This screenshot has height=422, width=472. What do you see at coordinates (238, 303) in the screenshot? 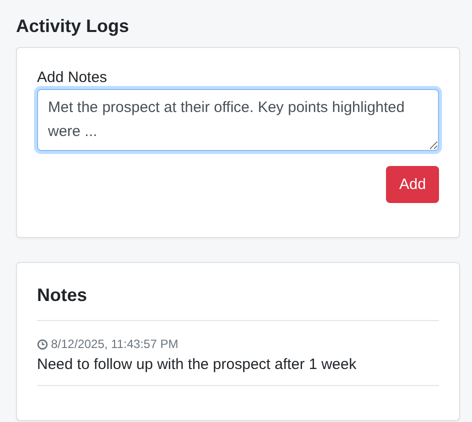
I see `notes-heading: Notes` at bounding box center [238, 303].